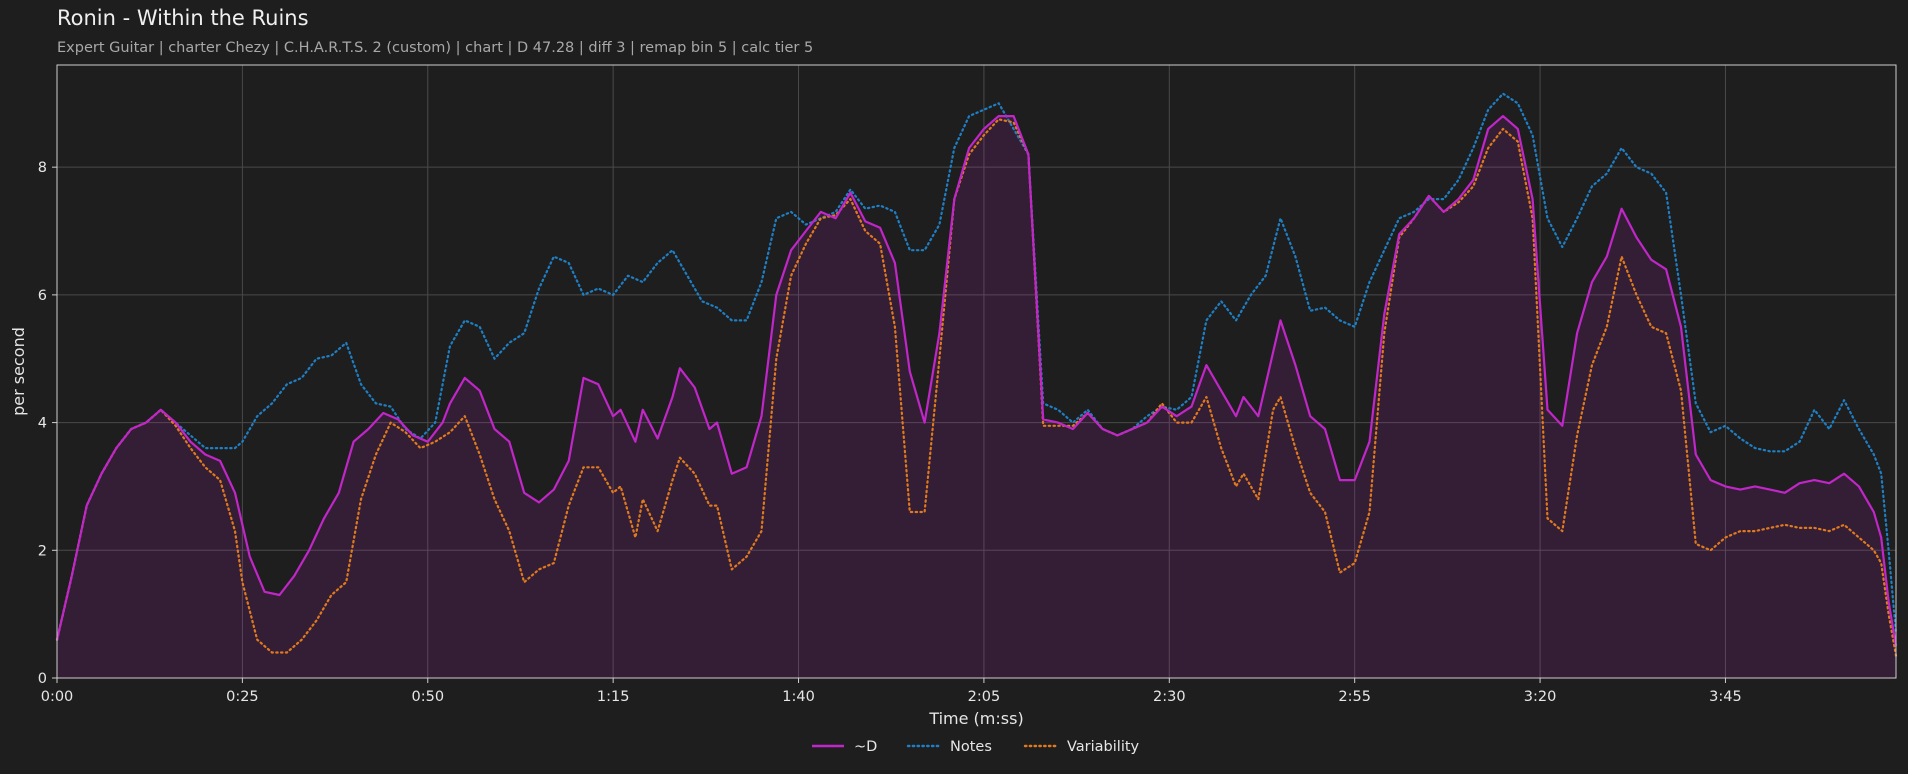 This screenshot has width=1908, height=774. What do you see at coordinates (1540, 697) in the screenshot?
I see `x-tick-label: 3:20` at bounding box center [1540, 697].